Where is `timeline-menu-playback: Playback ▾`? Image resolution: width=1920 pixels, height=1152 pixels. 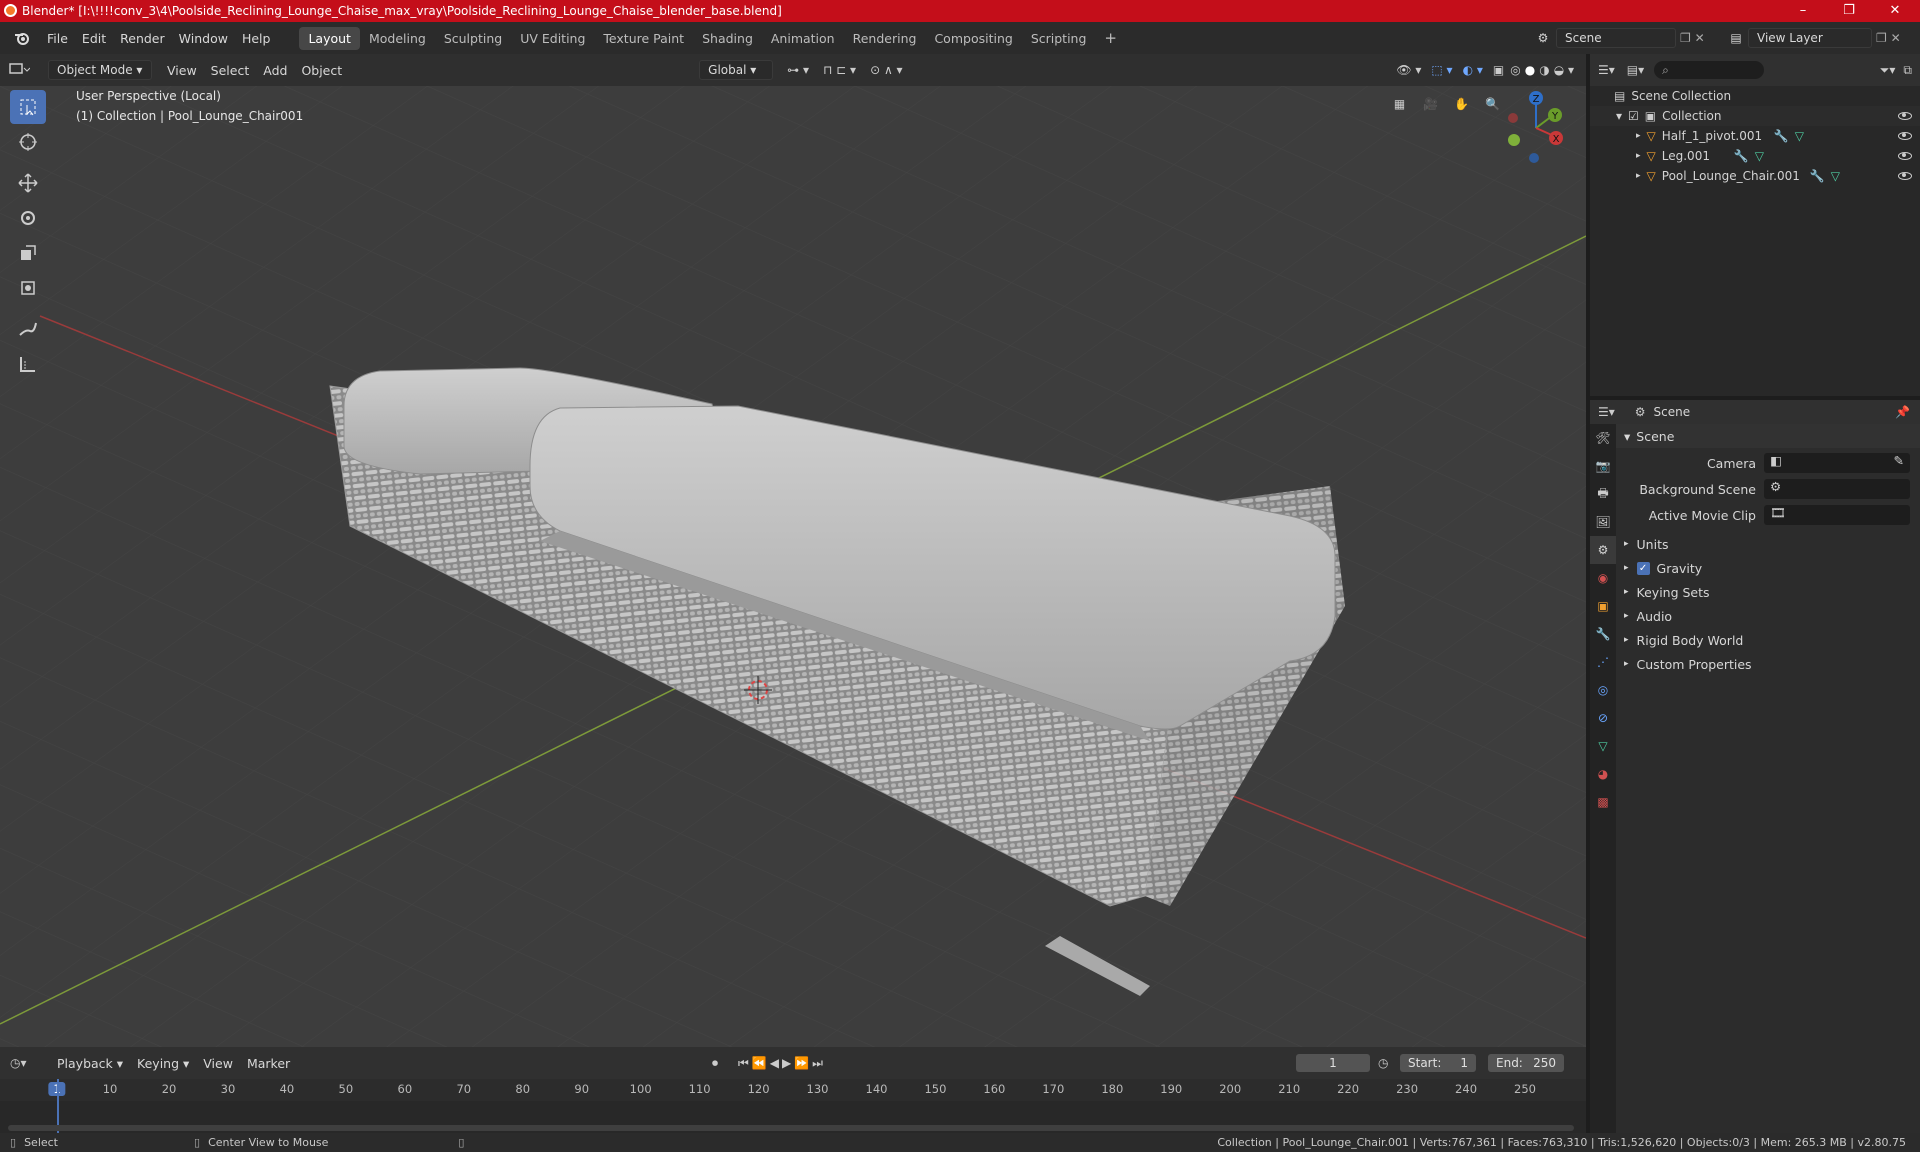
timeline-menu-playback: Playback ▾ is located at coordinates (90, 1063).